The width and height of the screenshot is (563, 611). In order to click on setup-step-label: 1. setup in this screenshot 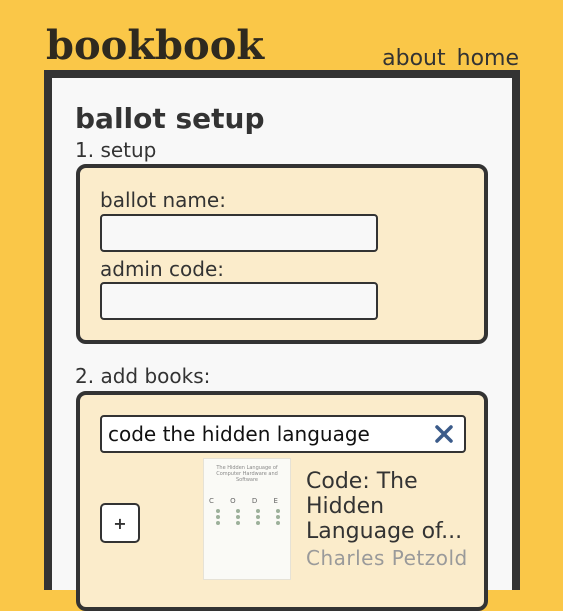, I will do `click(116, 150)`.